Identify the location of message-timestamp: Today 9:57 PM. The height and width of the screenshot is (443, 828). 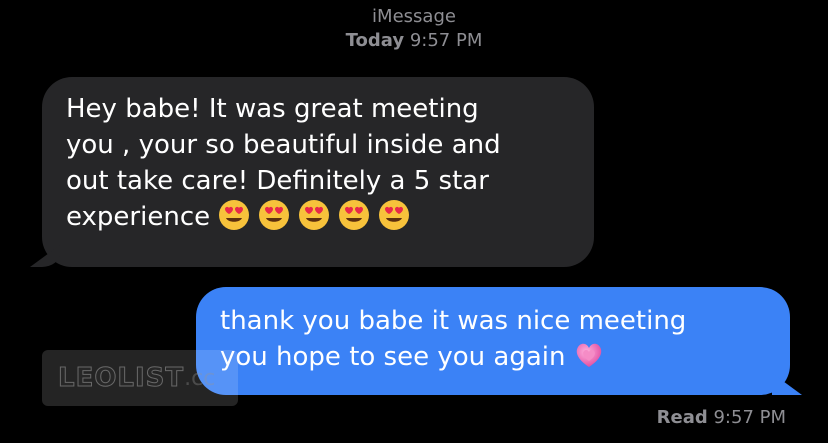
(414, 41).